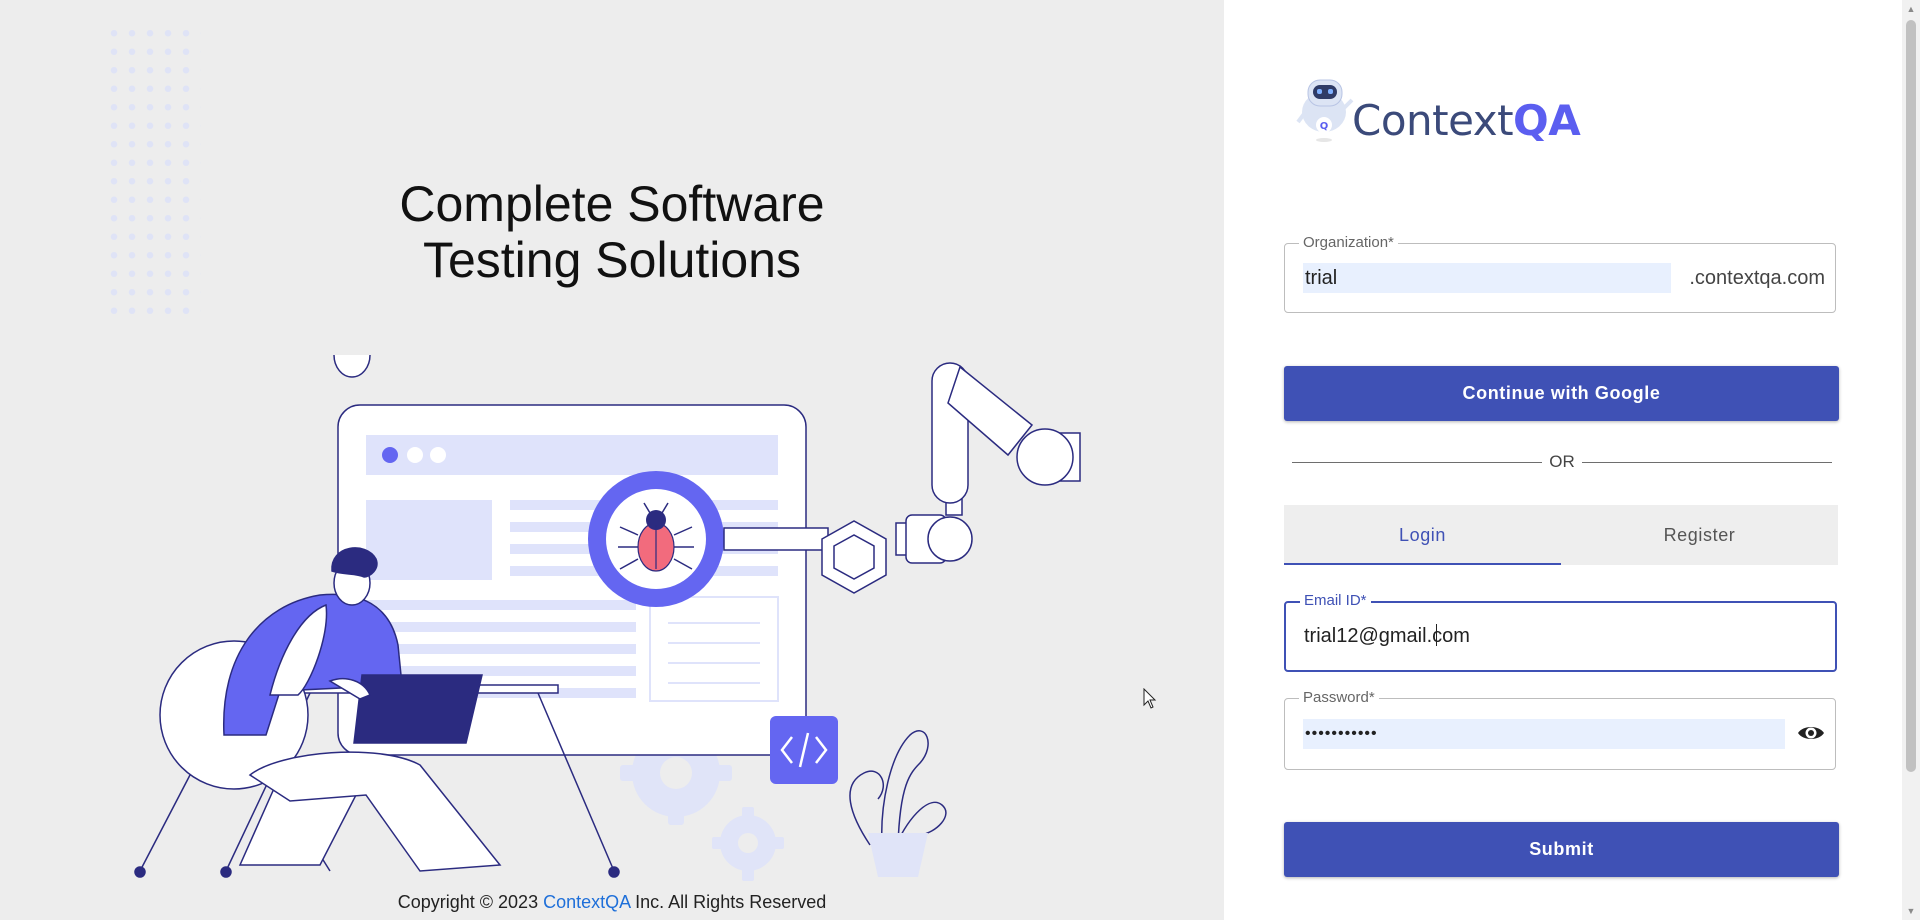 The height and width of the screenshot is (920, 1920). What do you see at coordinates (1422, 564) in the screenshot?
I see `active-tab-indicator` at bounding box center [1422, 564].